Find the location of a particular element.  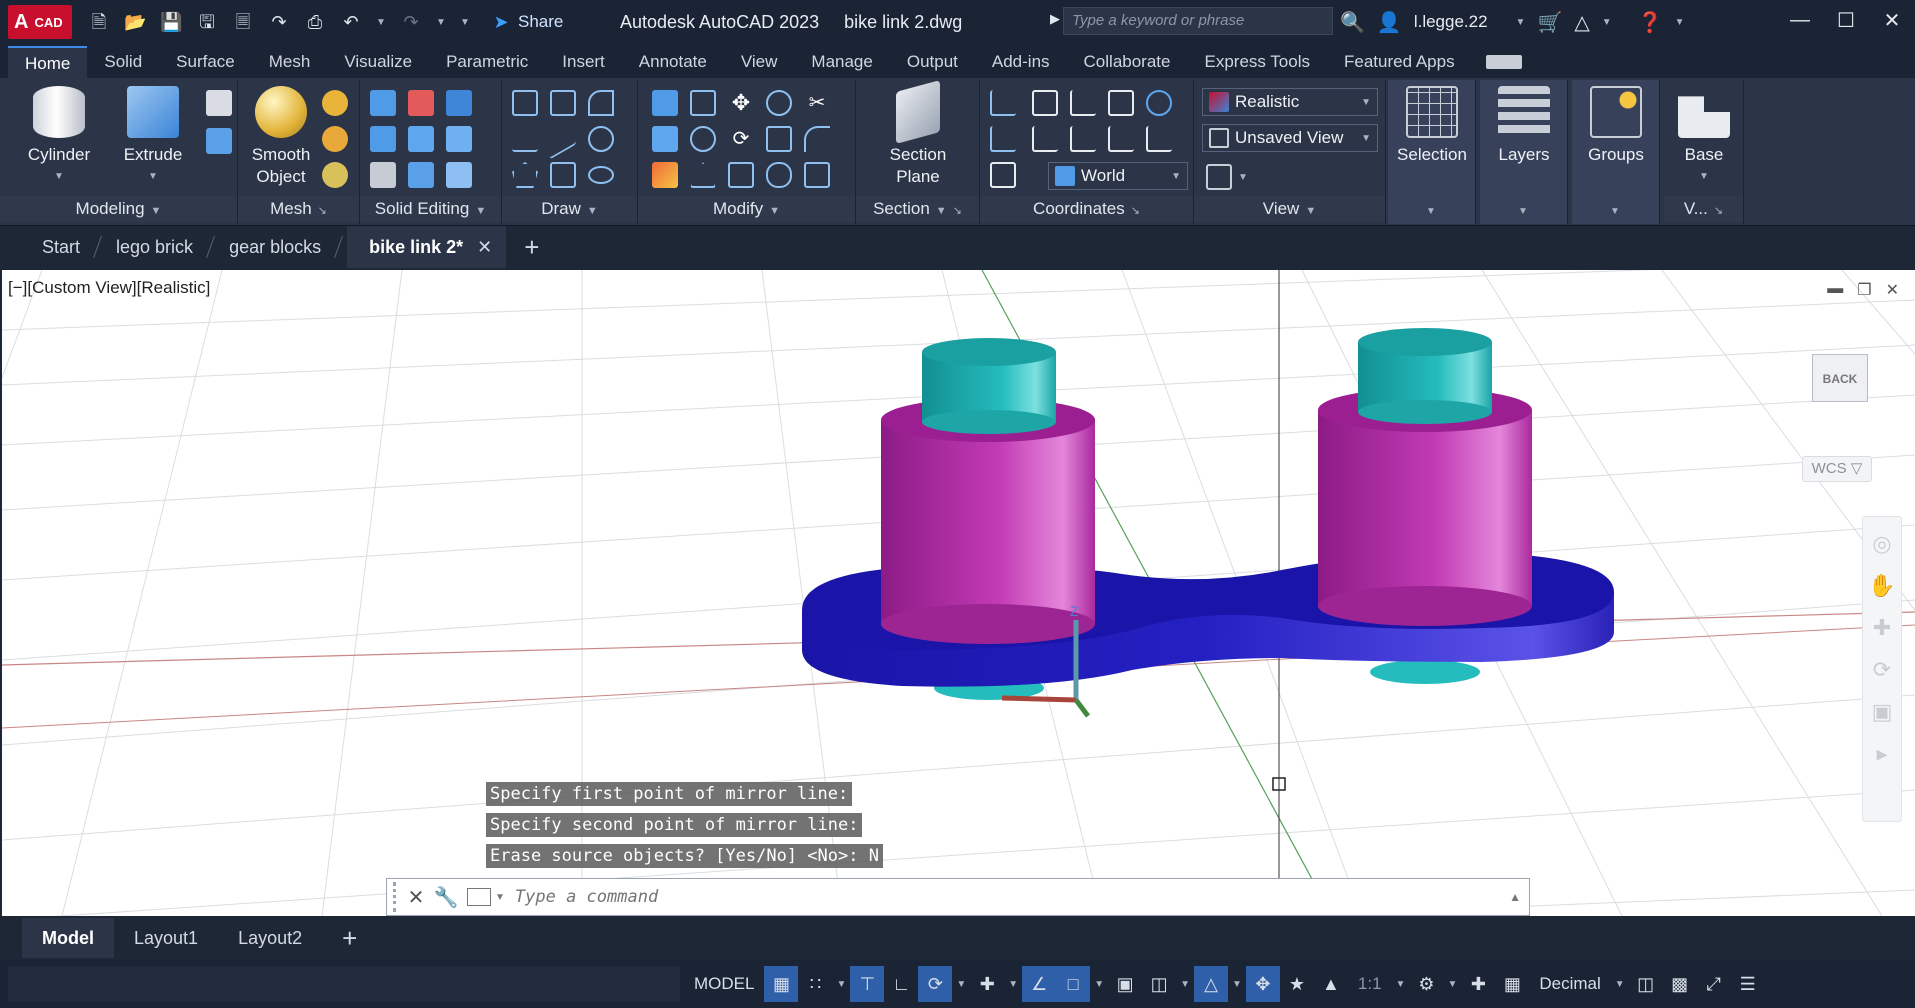

selection-filter-icon: △ is located at coordinates (1211, 984).